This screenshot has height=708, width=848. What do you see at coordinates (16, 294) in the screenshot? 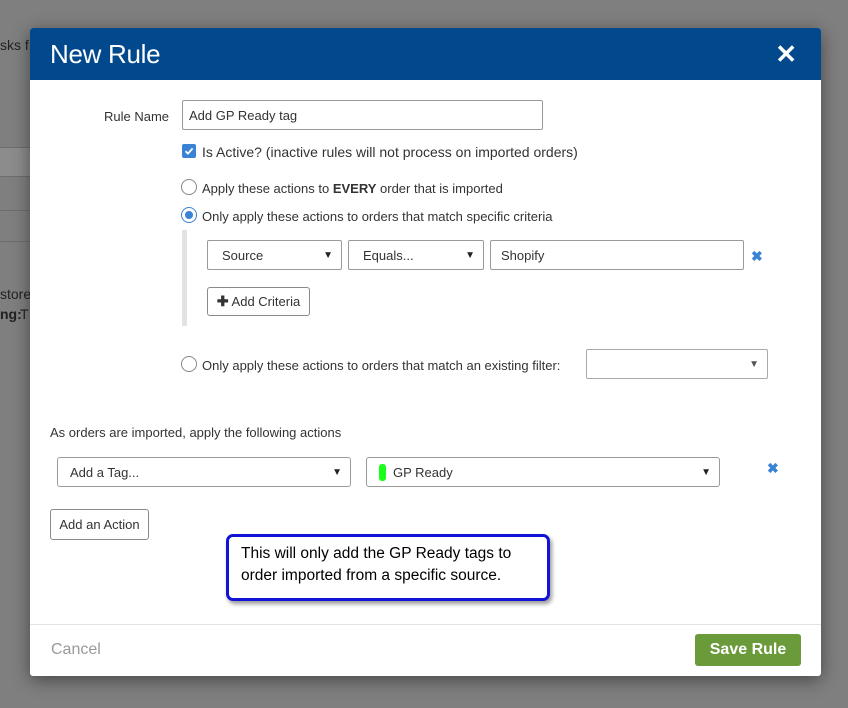
I see `background-text: store` at bounding box center [16, 294].